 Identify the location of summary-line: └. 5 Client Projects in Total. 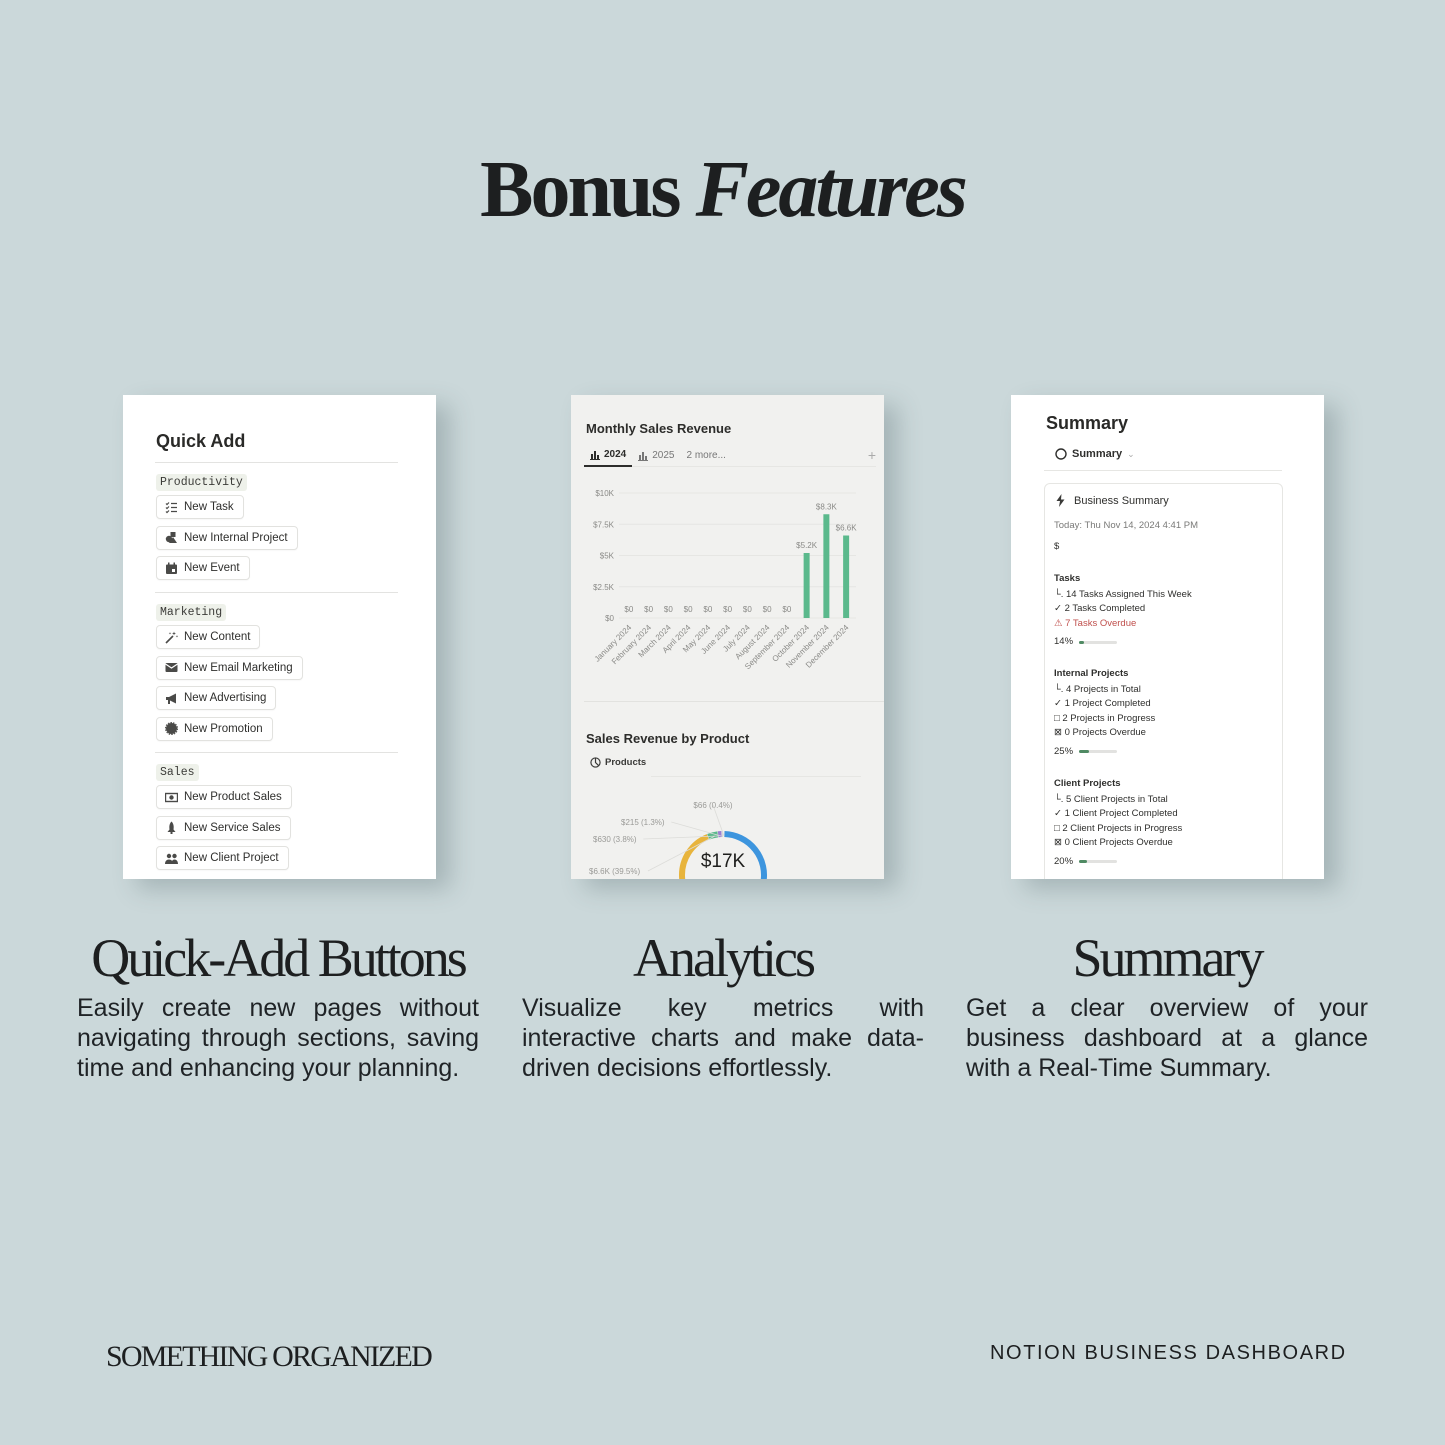
(1111, 799).